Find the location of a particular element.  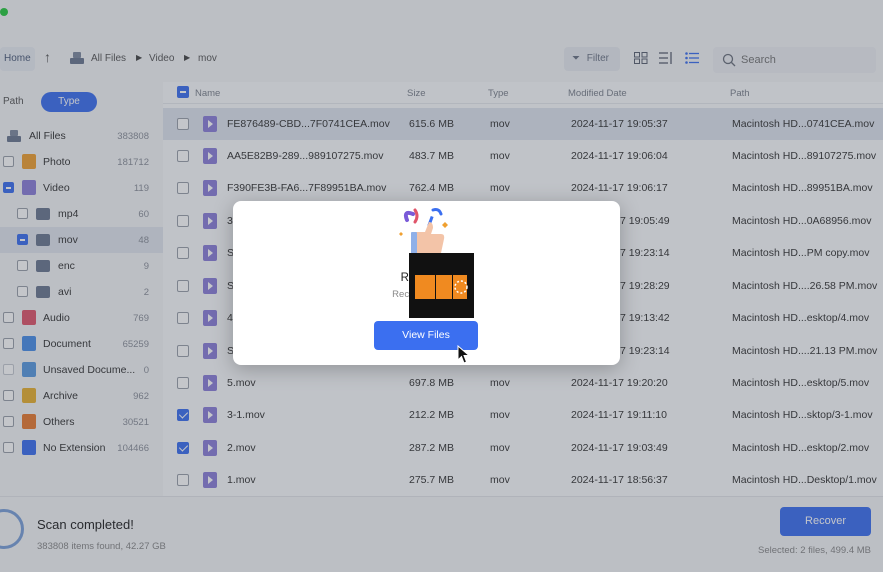

mouse-pointer-icon is located at coordinates (464, 354).